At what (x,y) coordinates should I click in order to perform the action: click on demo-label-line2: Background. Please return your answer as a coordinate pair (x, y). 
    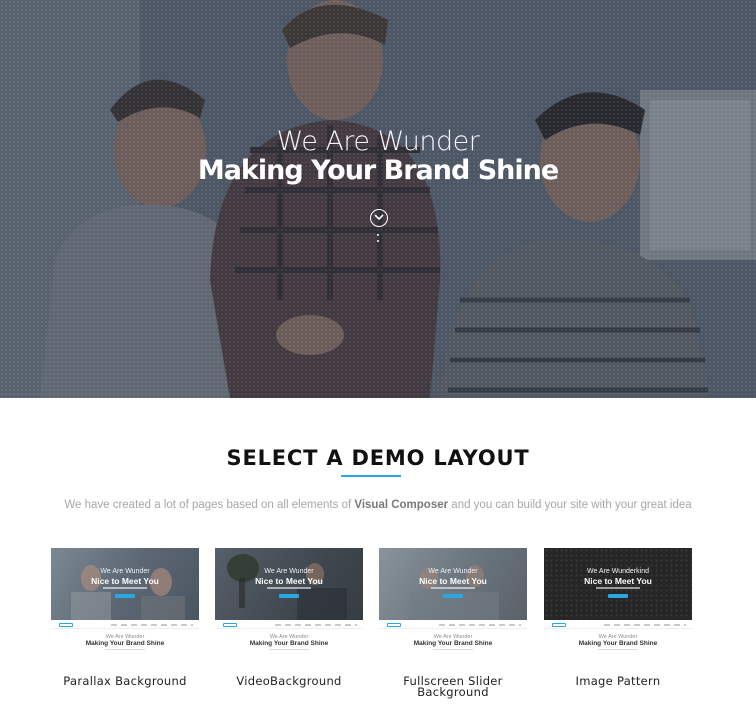
    Looking at the image, I should click on (453, 692).